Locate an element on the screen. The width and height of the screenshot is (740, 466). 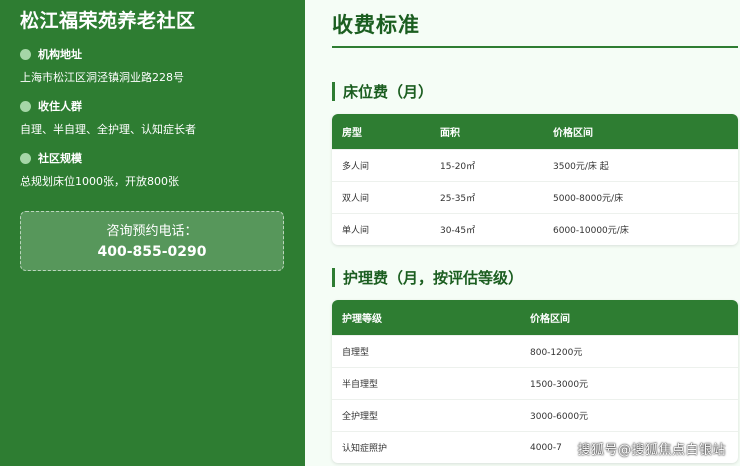
page-title: 收费标准 is located at coordinates (376, 25).